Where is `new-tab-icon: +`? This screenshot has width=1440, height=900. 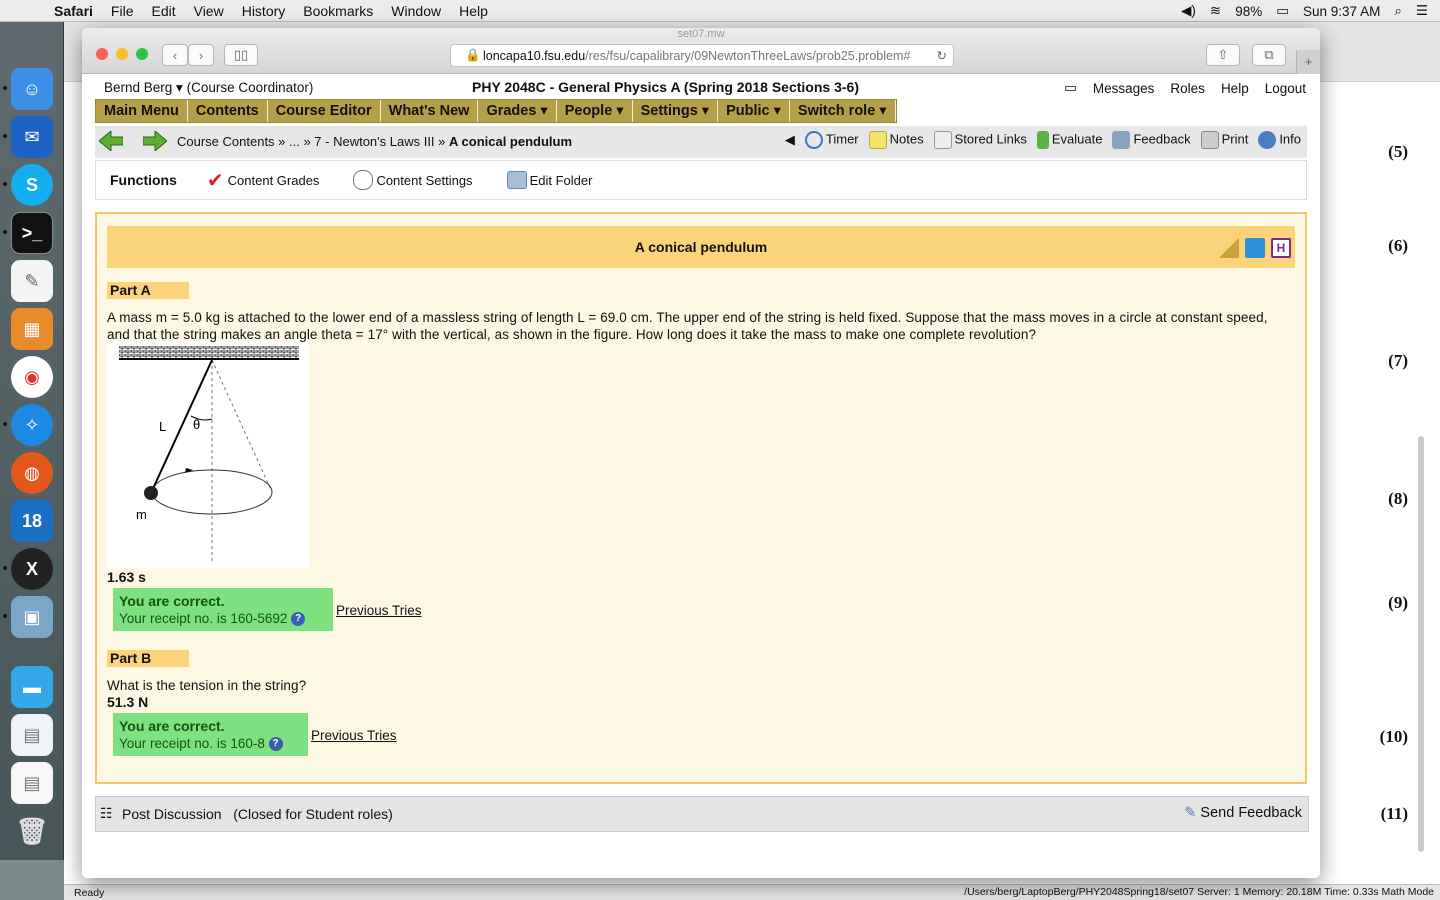 new-tab-icon: + is located at coordinates (1308, 62).